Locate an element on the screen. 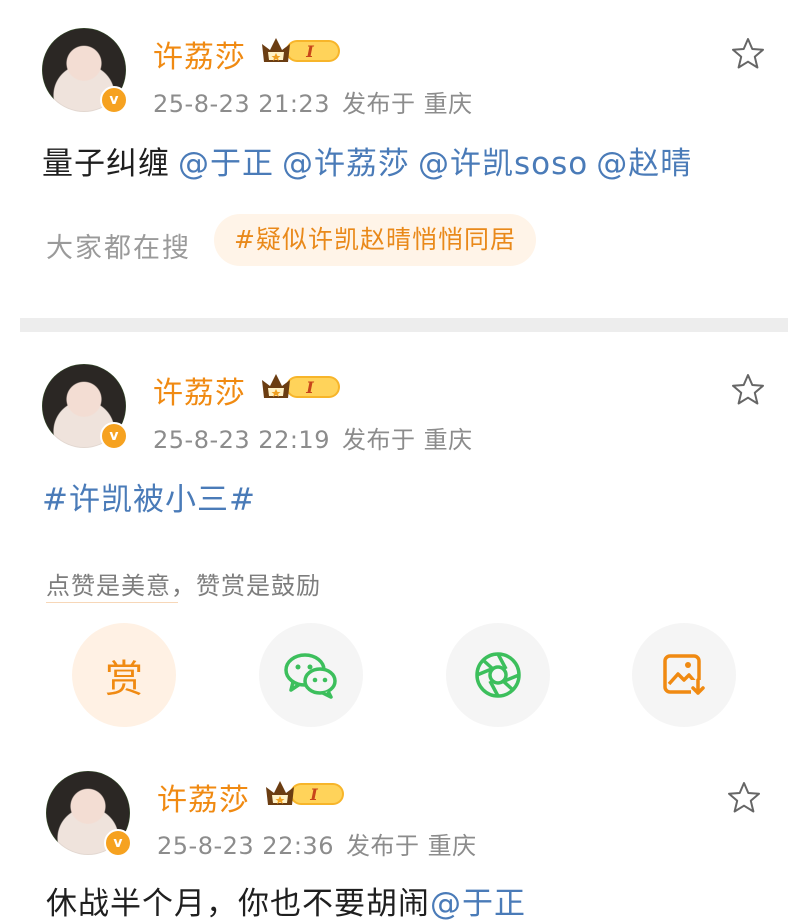  wechat-icon is located at coordinates (310, 676).